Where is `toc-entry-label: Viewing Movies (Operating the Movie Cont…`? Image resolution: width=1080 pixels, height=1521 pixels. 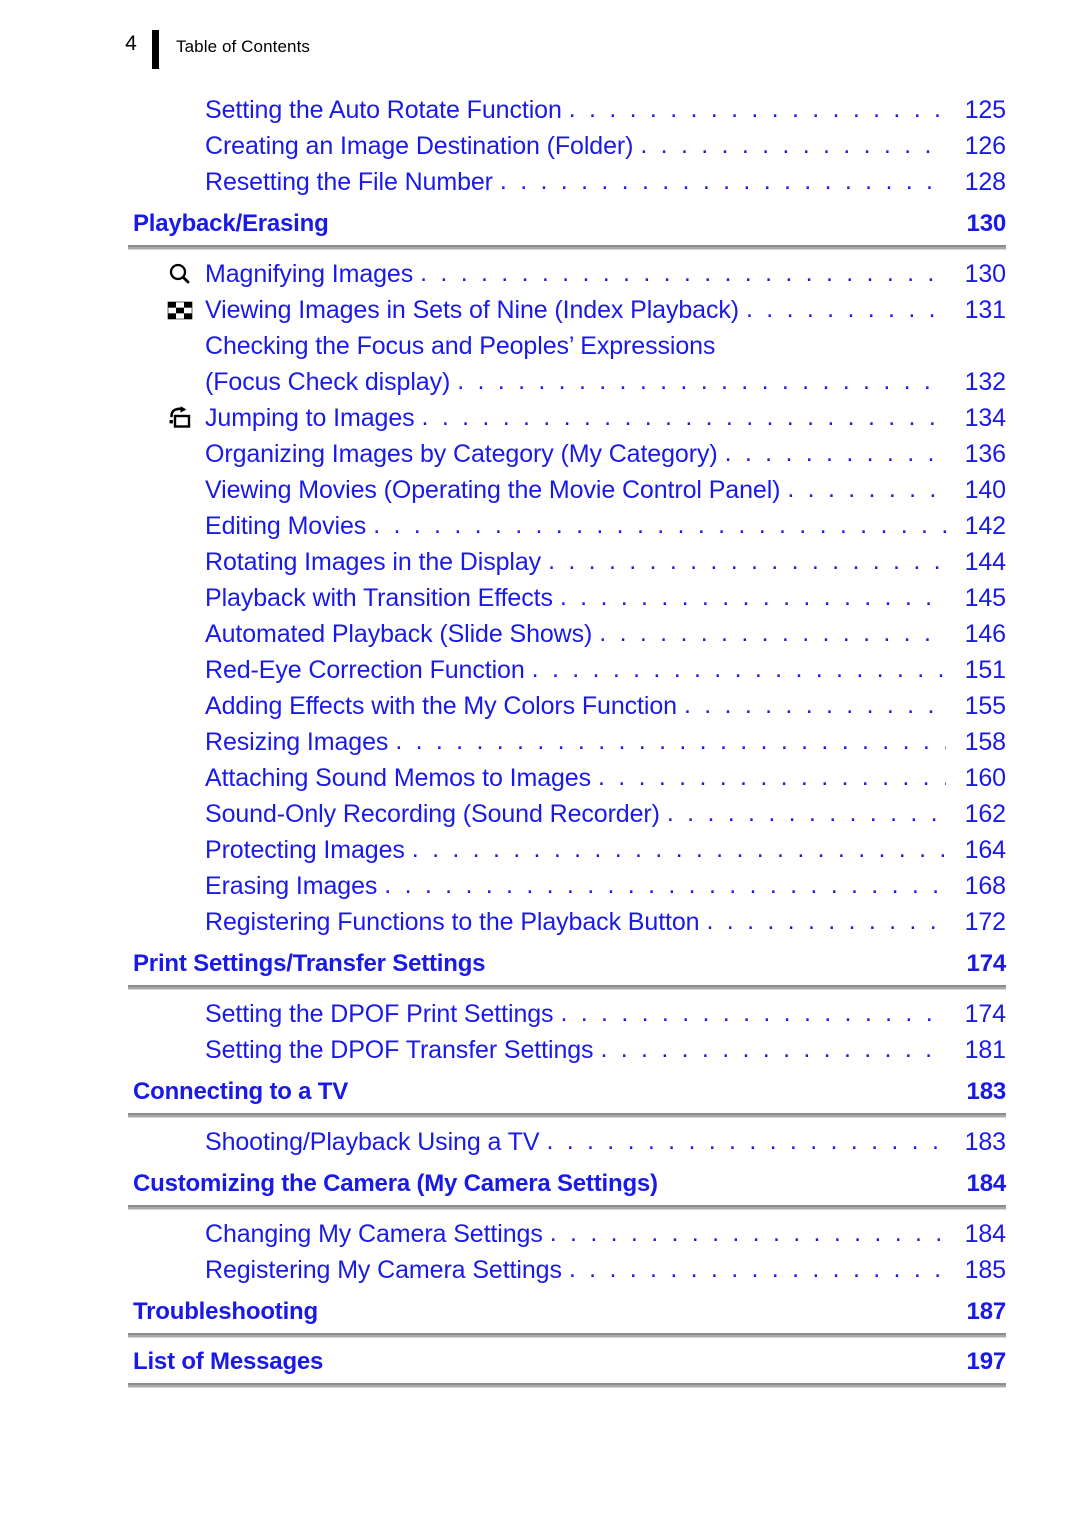
toc-entry-label: Viewing Movies (Operating the Movie Cont… is located at coordinates (493, 490).